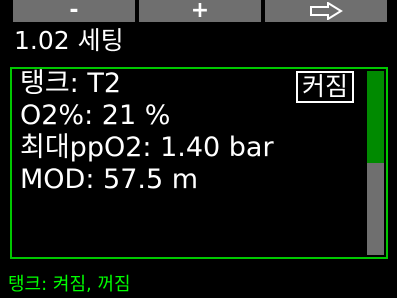  What do you see at coordinates (69, 284) in the screenshot?
I see `help-hint: 탱크: 켜짐, 꺼짐` at bounding box center [69, 284].